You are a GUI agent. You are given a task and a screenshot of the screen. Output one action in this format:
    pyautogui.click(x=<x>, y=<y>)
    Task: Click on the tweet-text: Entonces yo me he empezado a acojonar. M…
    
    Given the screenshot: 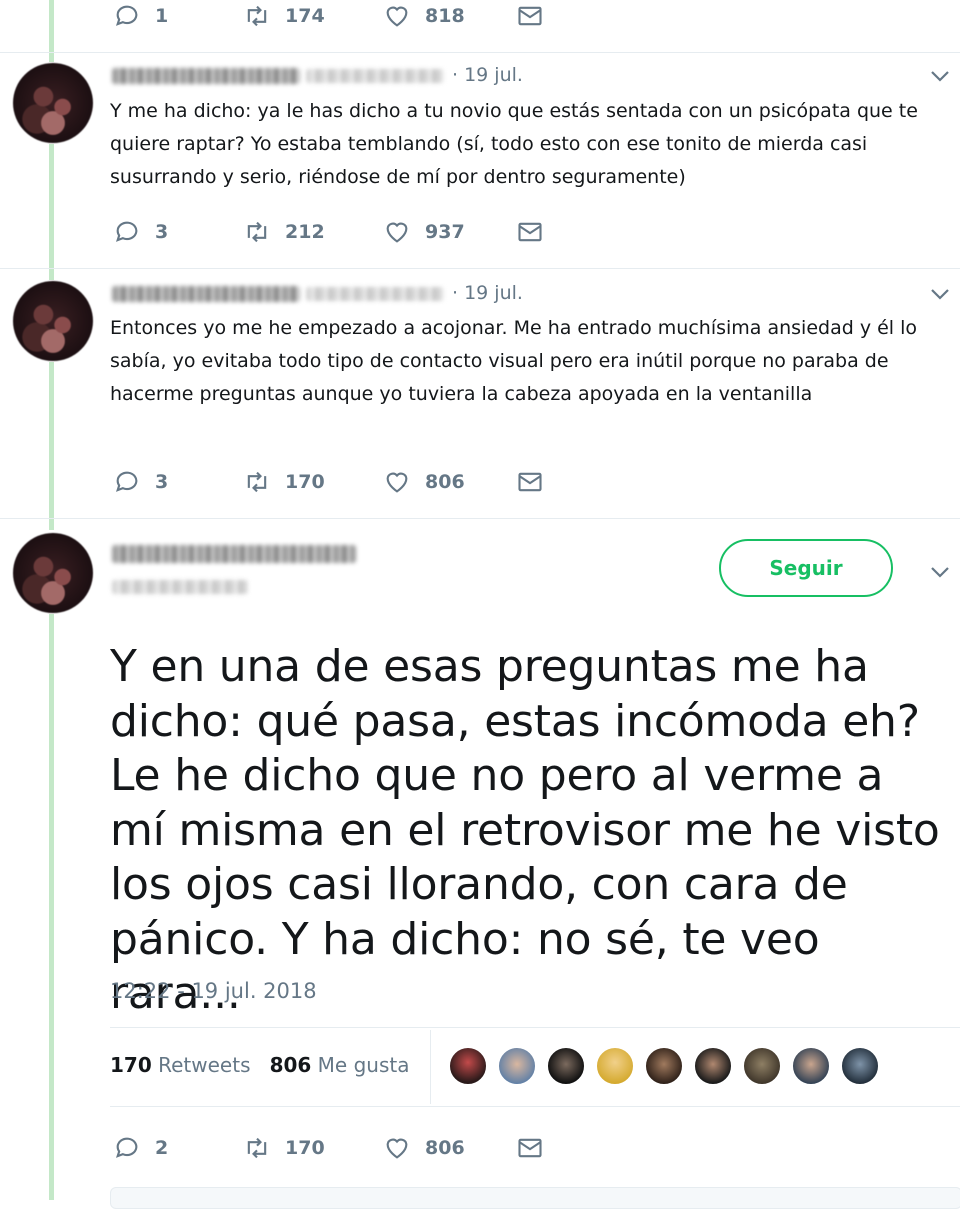 What is the action you would take?
    pyautogui.click(x=514, y=361)
    